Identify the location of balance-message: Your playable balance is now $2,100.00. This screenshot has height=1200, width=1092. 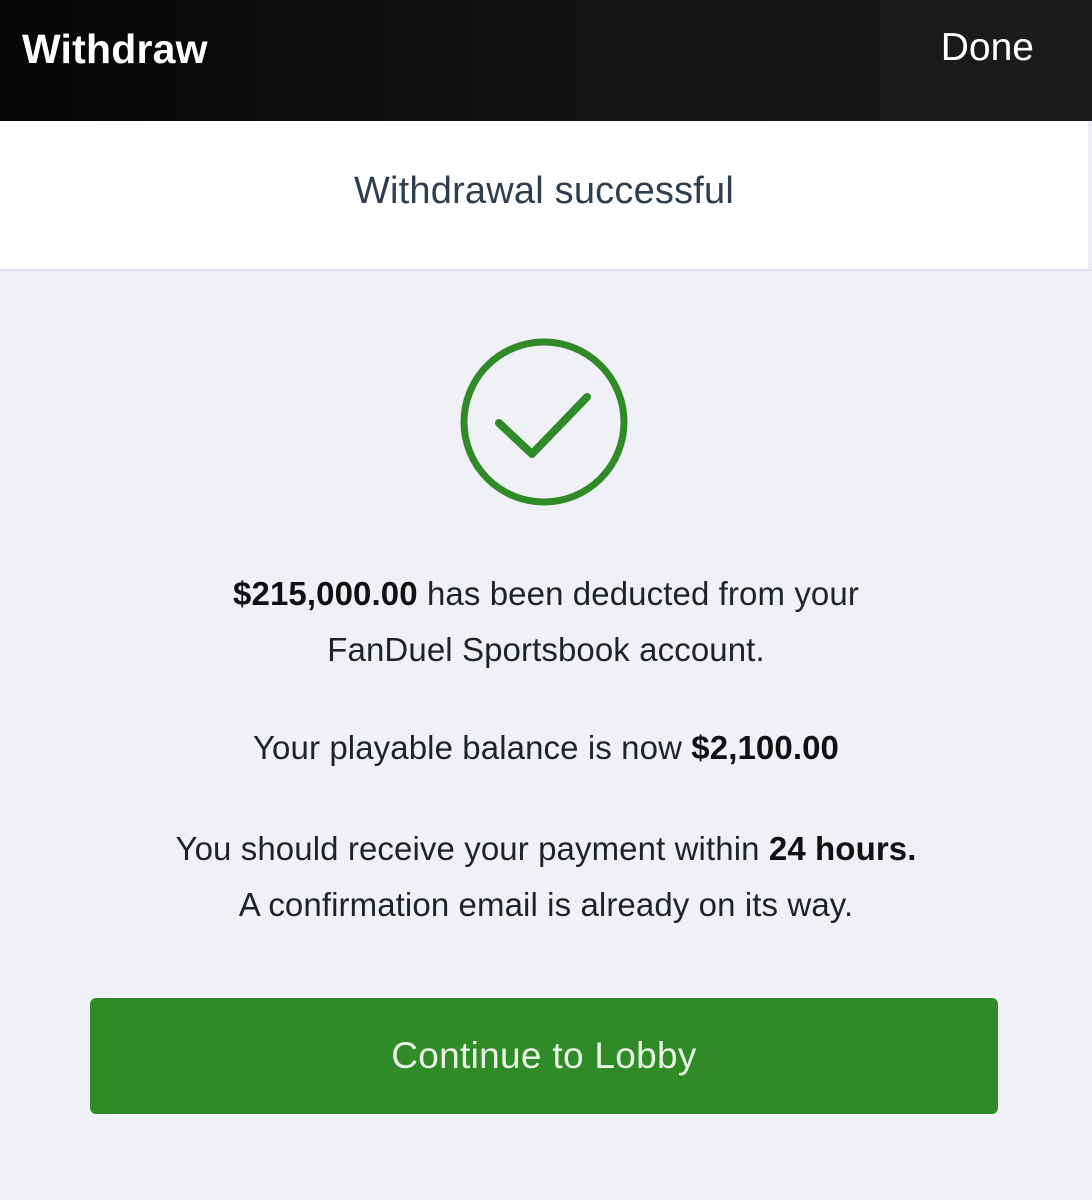
(546, 748).